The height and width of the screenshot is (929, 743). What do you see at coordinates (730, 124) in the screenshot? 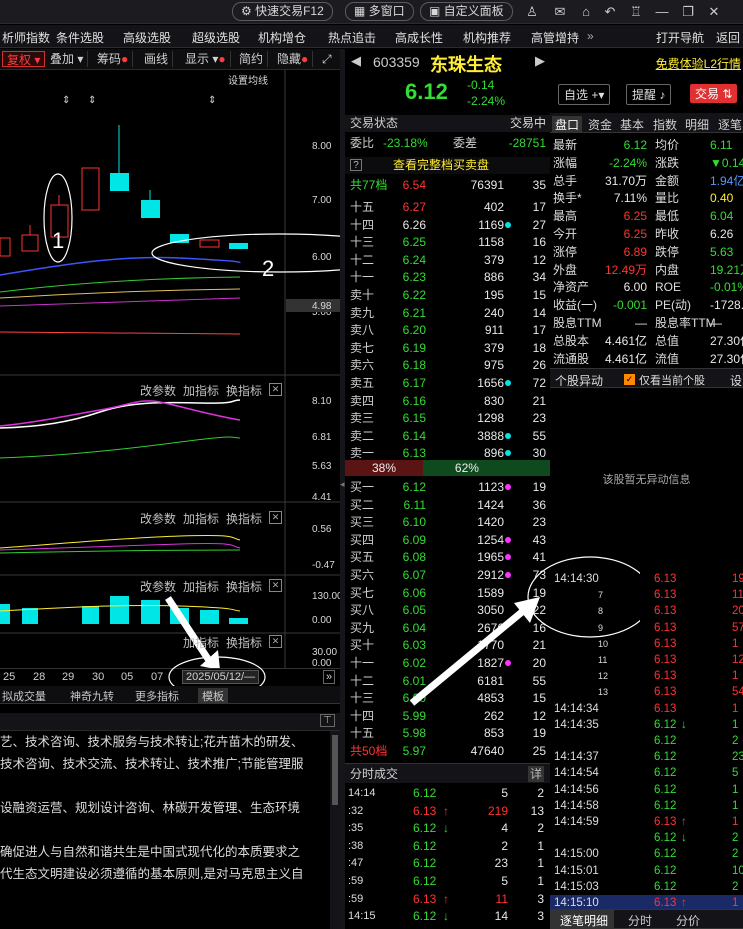
I see `tab-tick: 逐笔` at bounding box center [730, 124].